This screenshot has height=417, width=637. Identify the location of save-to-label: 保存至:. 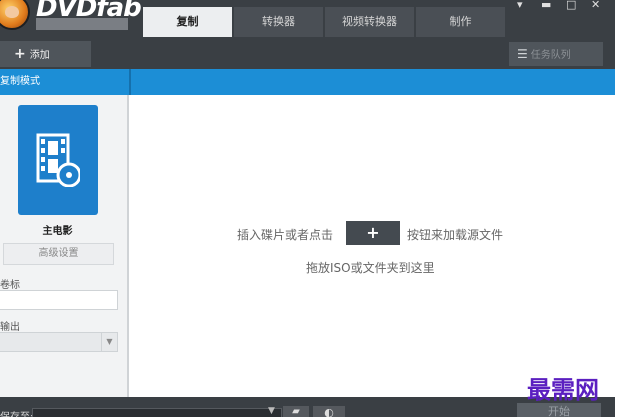
(16, 412).